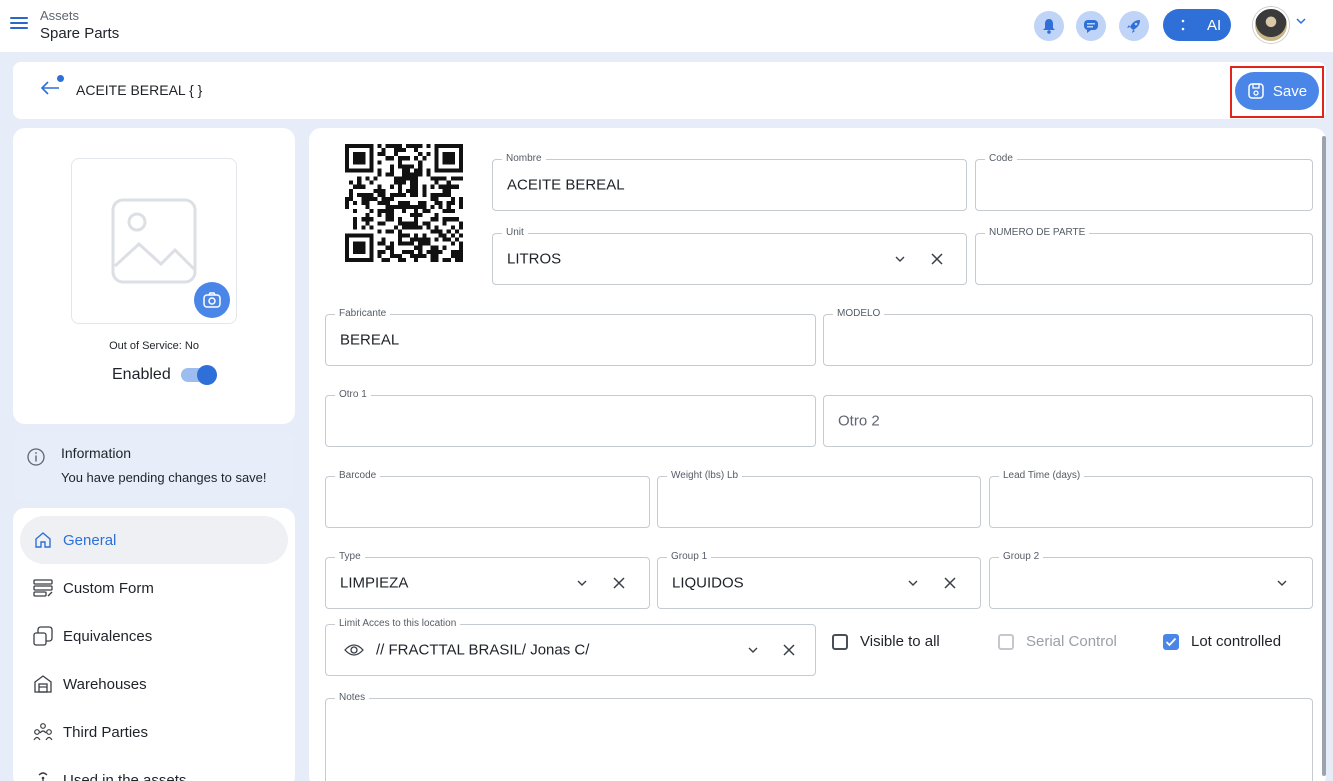 The width and height of the screenshot is (1333, 781). I want to click on field-label: Type, so click(350, 557).